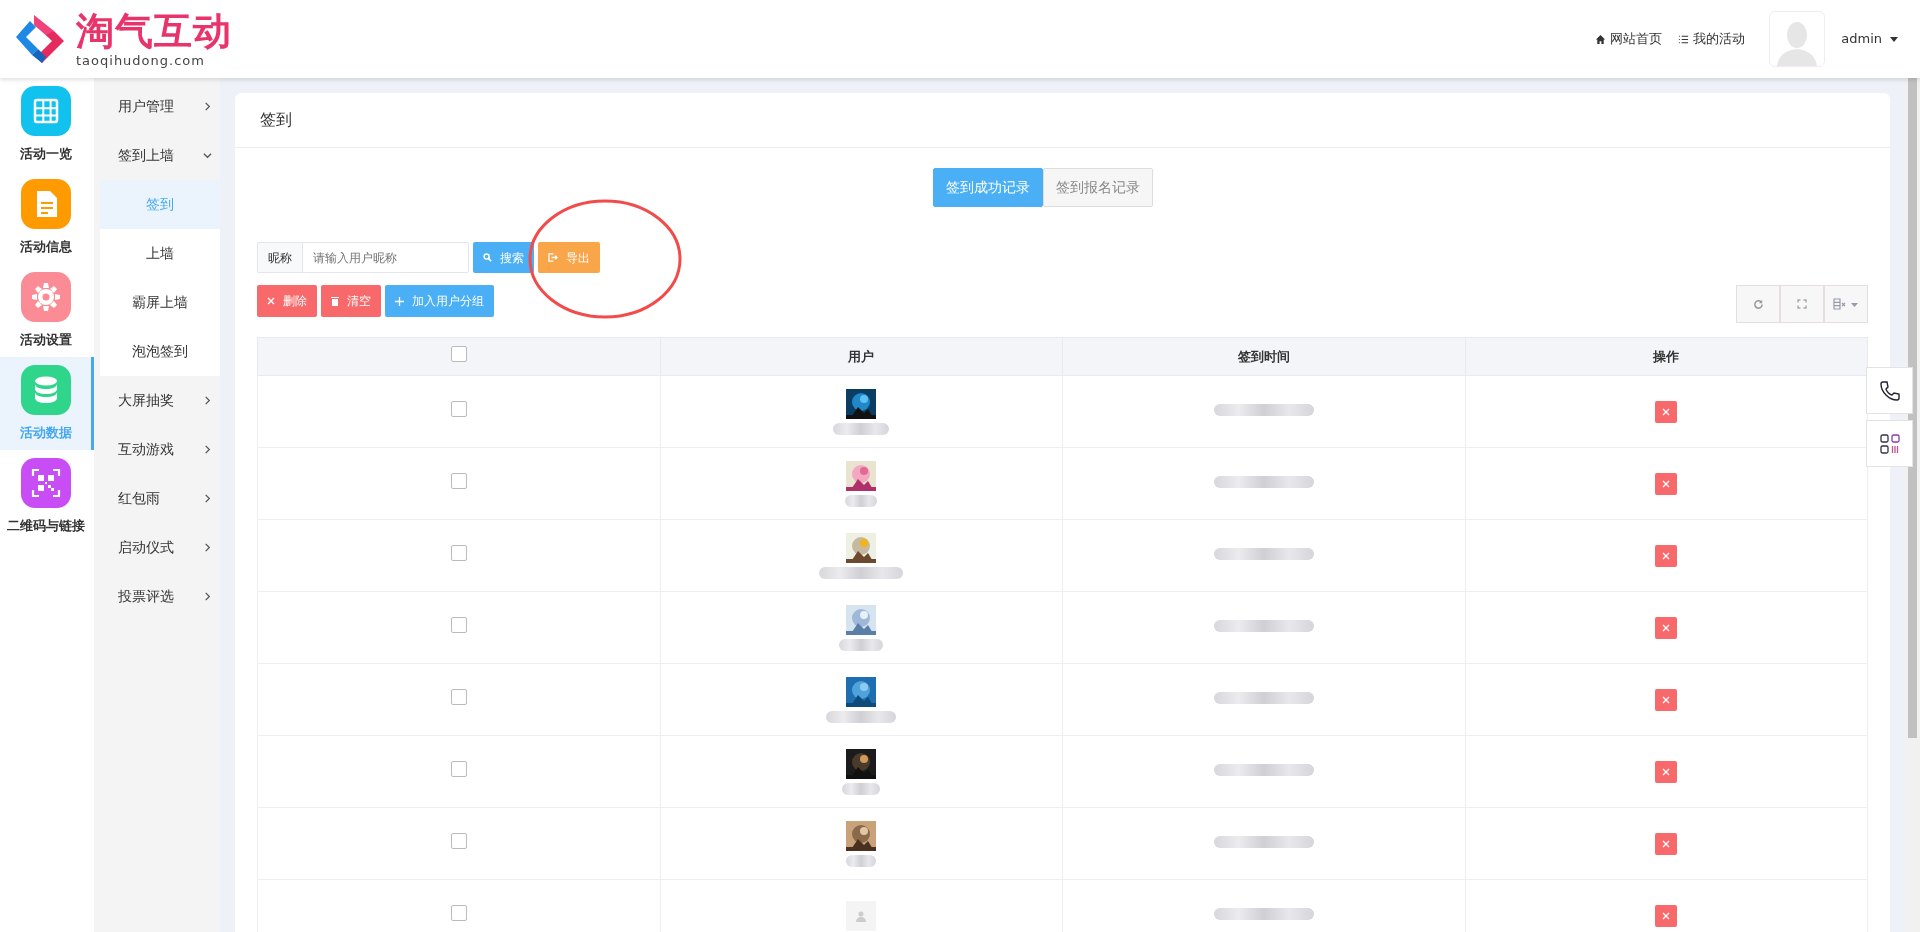 The image size is (1920, 932). I want to click on logo-title: 淘气互动, so click(154, 30).